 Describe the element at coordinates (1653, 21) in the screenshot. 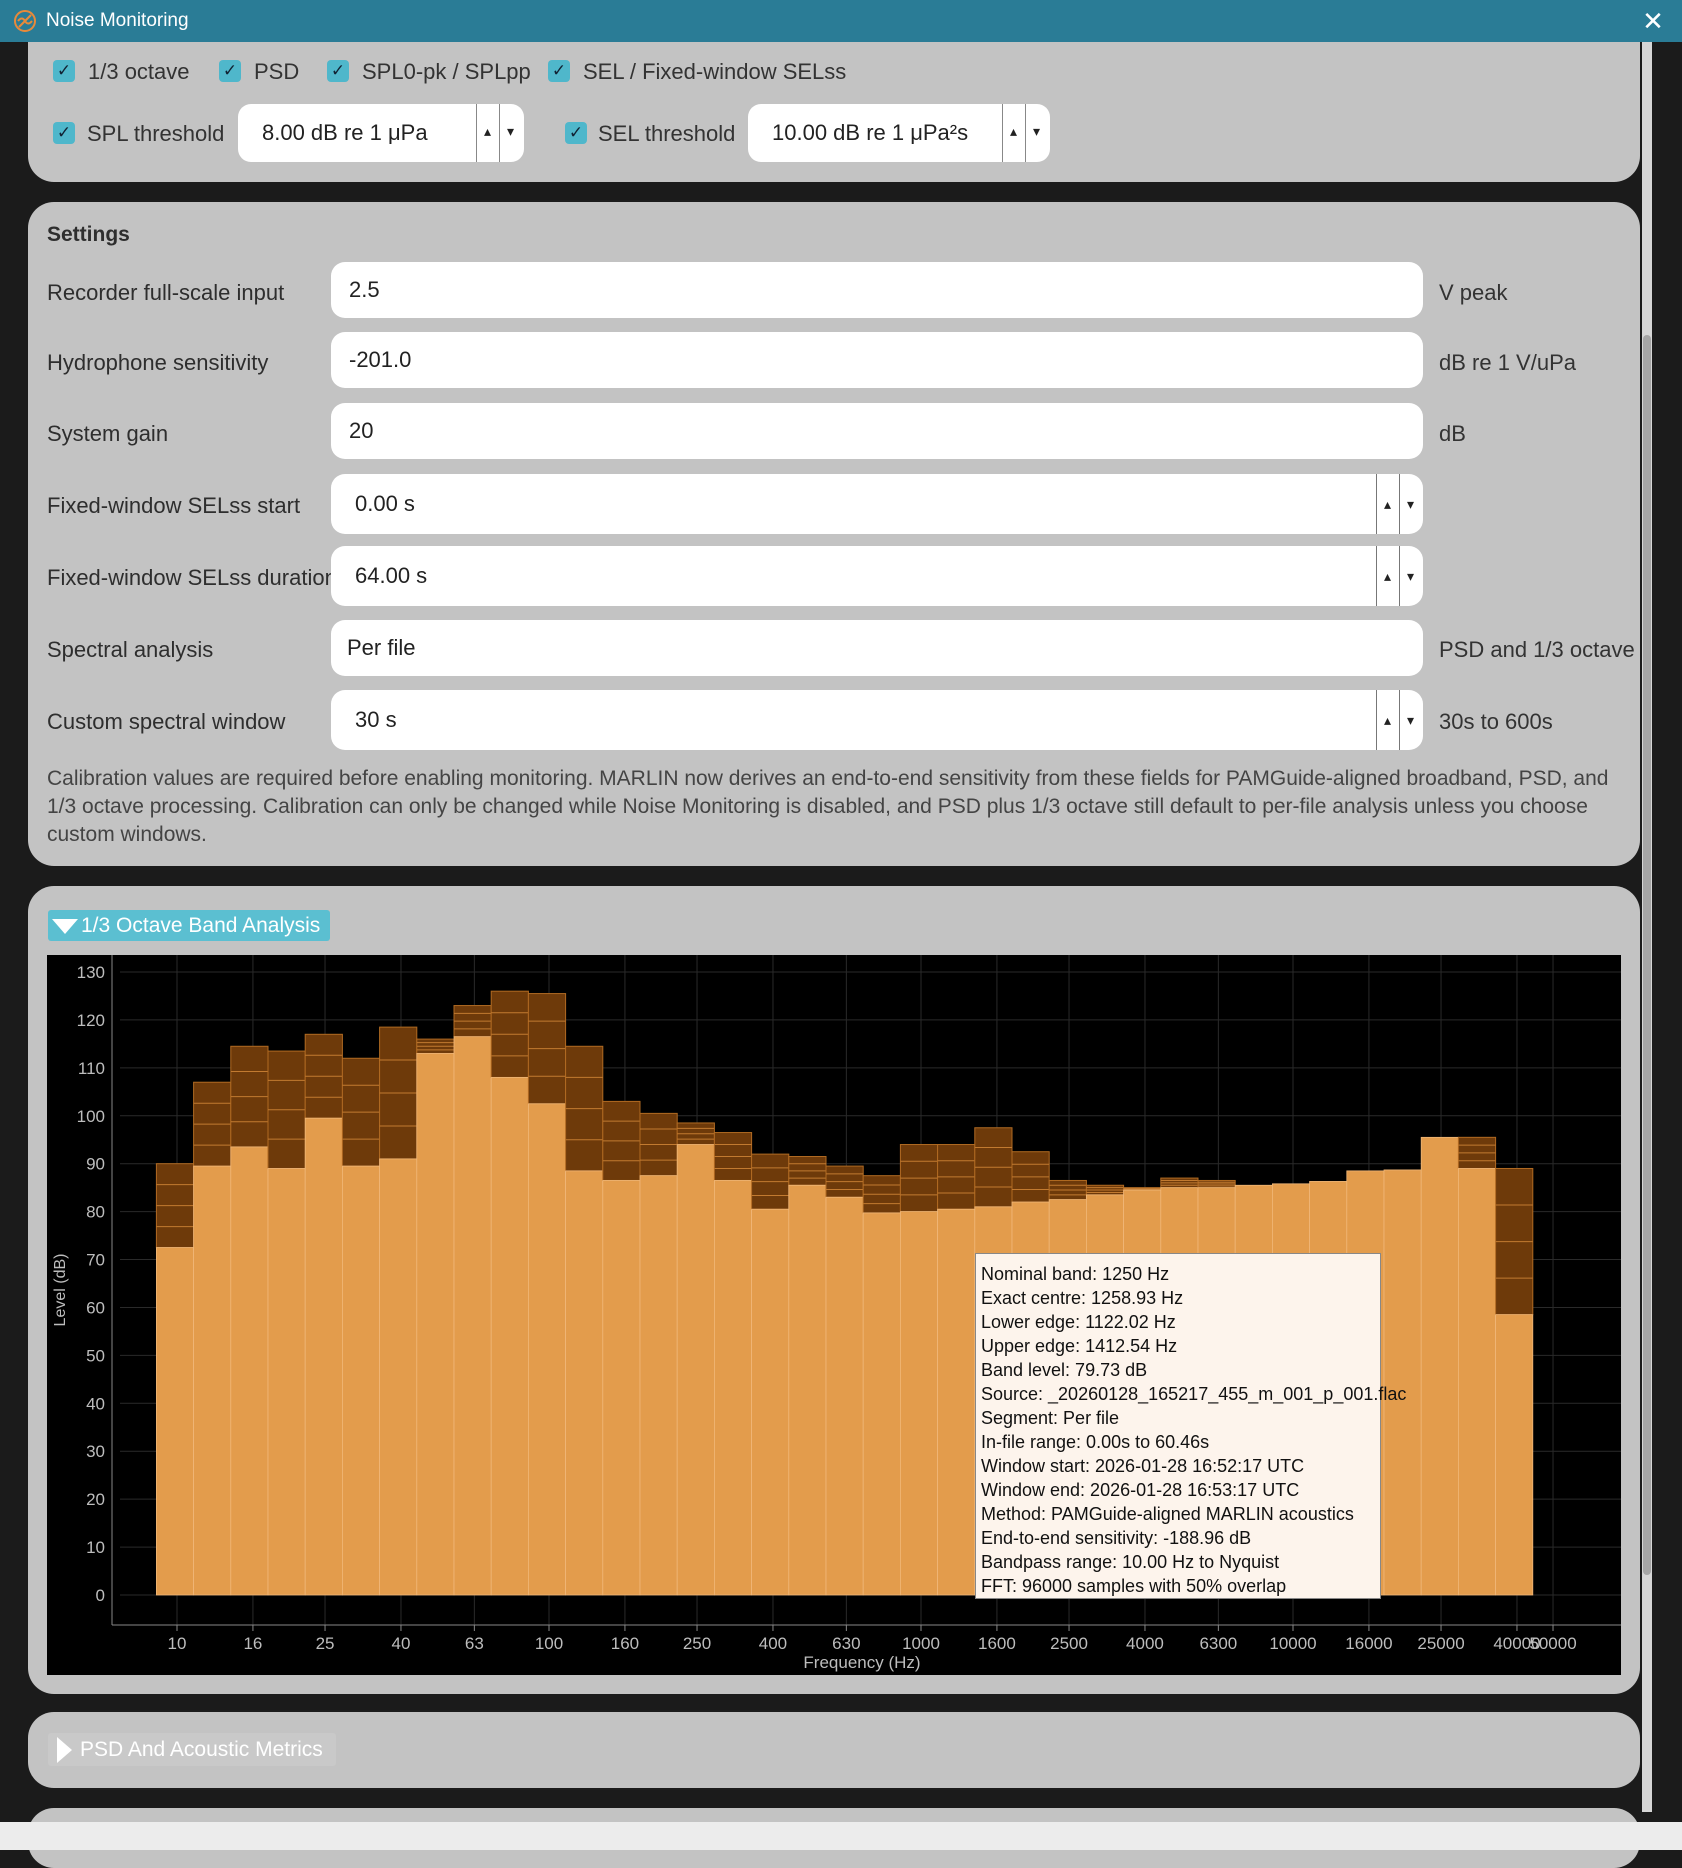

I see `close-button: ✕` at that location.